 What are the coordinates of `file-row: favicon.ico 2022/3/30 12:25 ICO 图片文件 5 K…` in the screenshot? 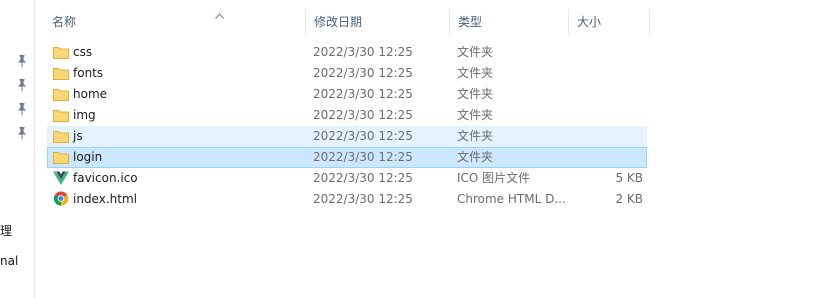 It's located at (347, 178).